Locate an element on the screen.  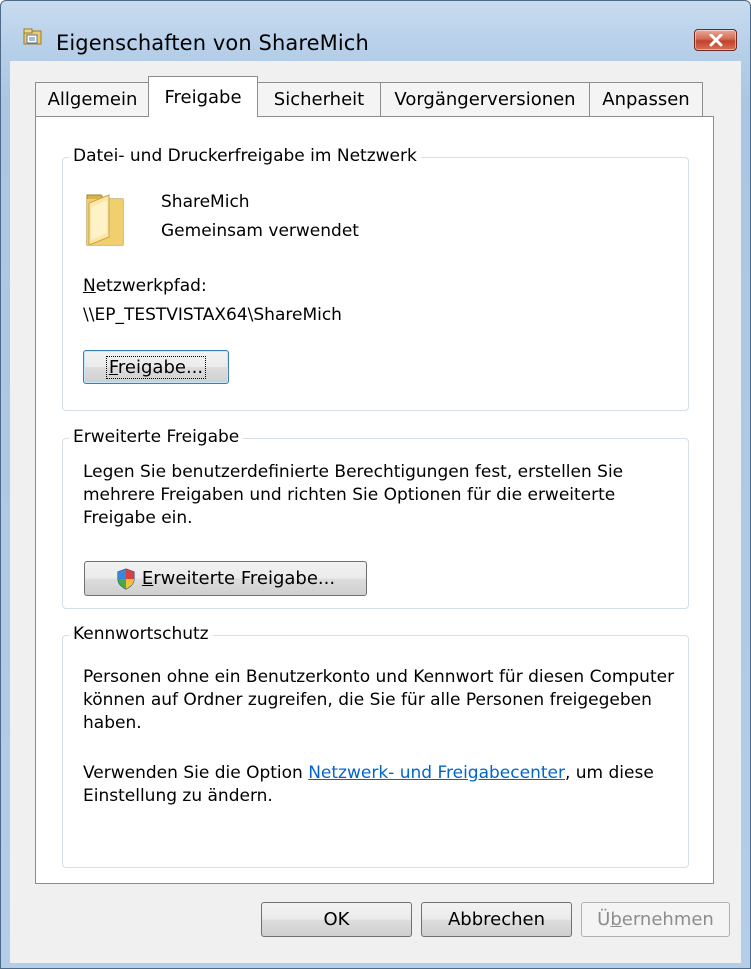
close-button is located at coordinates (715, 40).